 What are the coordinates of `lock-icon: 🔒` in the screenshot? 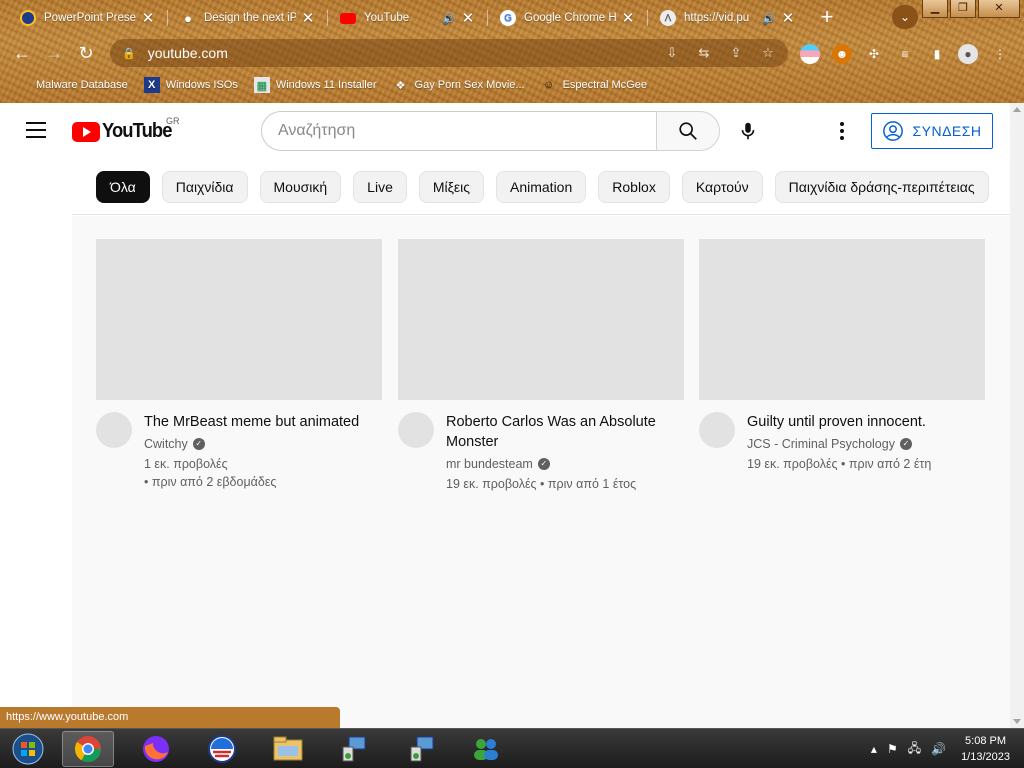 It's located at (129, 53).